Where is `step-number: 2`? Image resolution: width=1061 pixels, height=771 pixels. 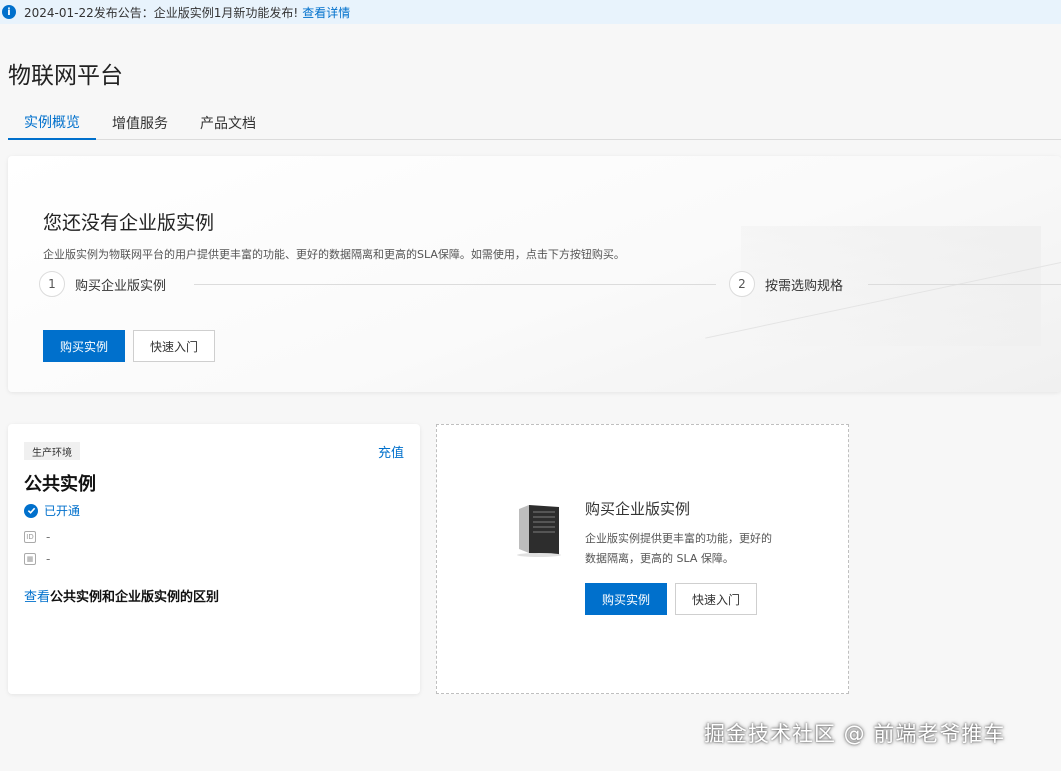 step-number: 2 is located at coordinates (742, 284).